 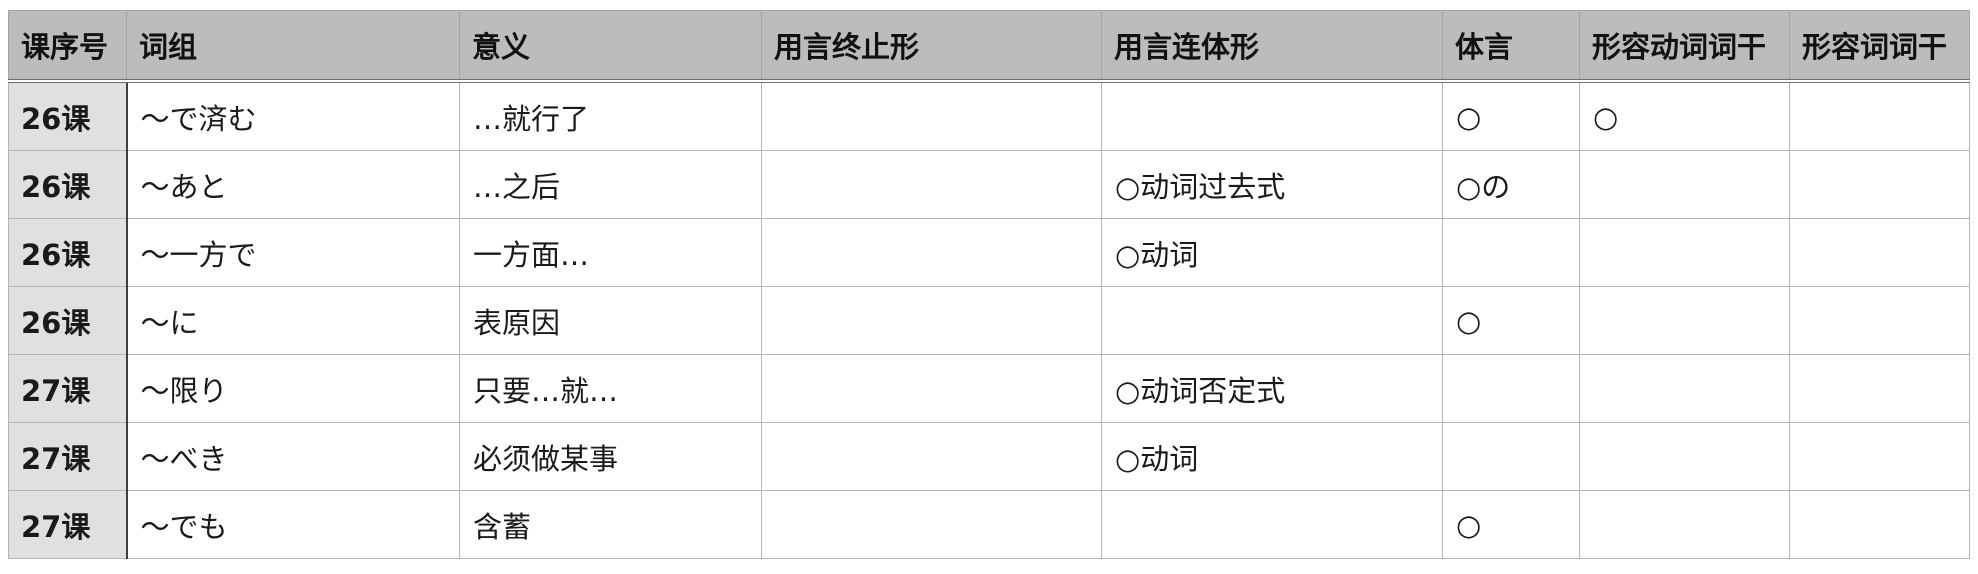 I want to click on header-predicate-terminal-form: 用言终止形, so click(x=931, y=46).